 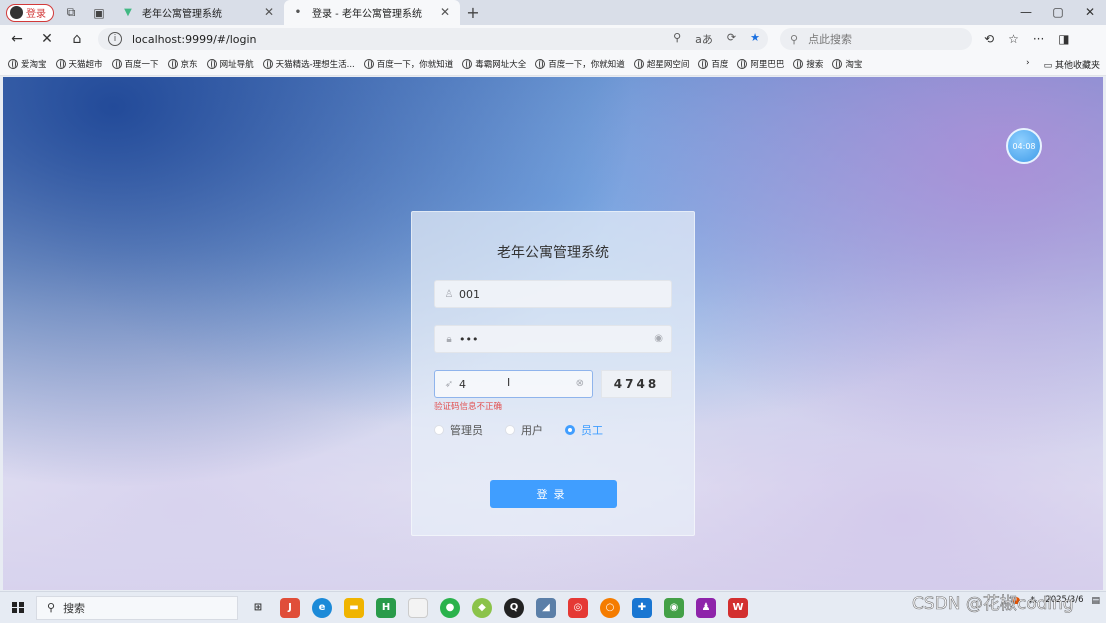 What do you see at coordinates (514, 607) in the screenshot?
I see `qq-icon: Q` at bounding box center [514, 607].